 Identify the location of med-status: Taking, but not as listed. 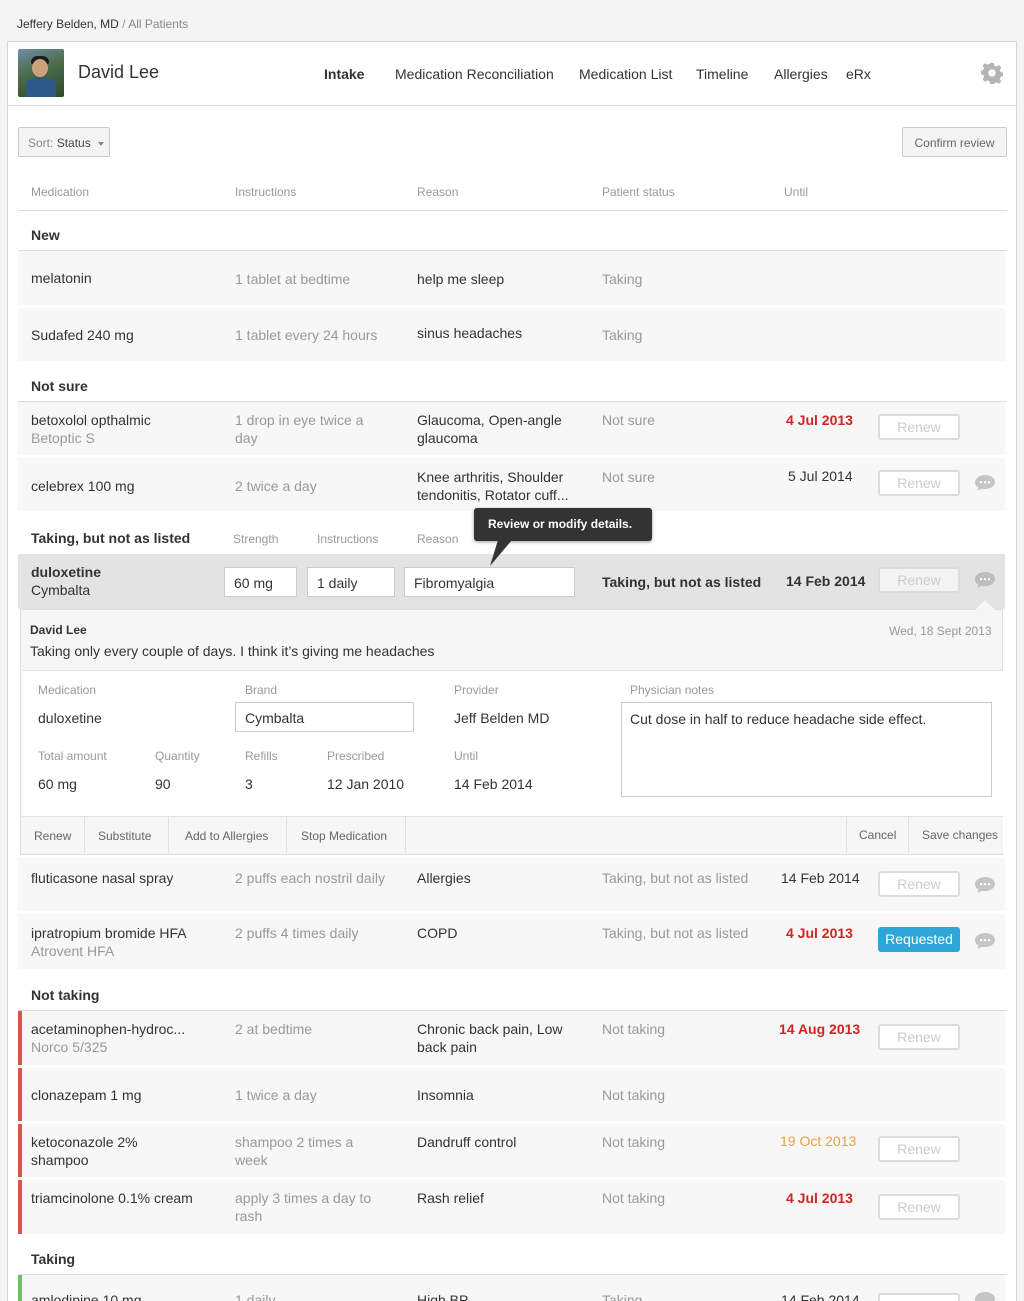
(682, 582).